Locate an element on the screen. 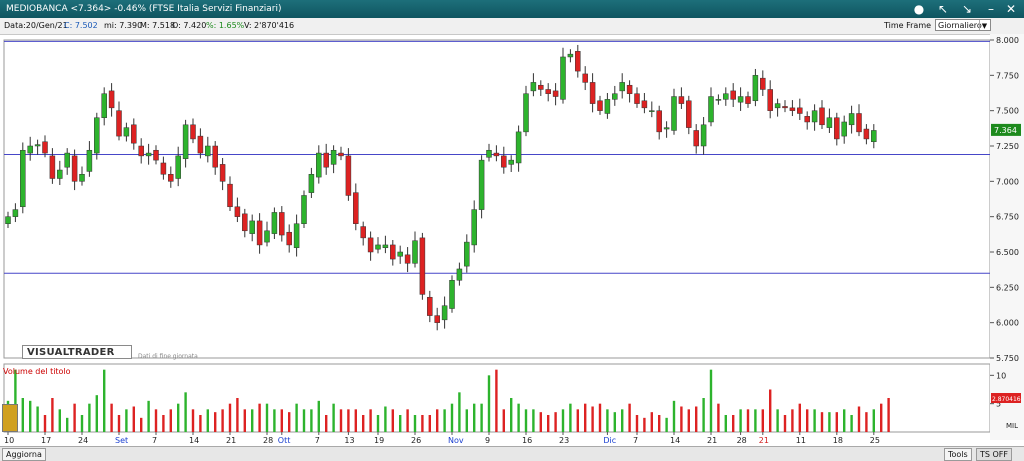 Image resolution: width=1024 pixels, height=461 pixels. price-tick-label: 7.250 is located at coordinates (1007, 146).